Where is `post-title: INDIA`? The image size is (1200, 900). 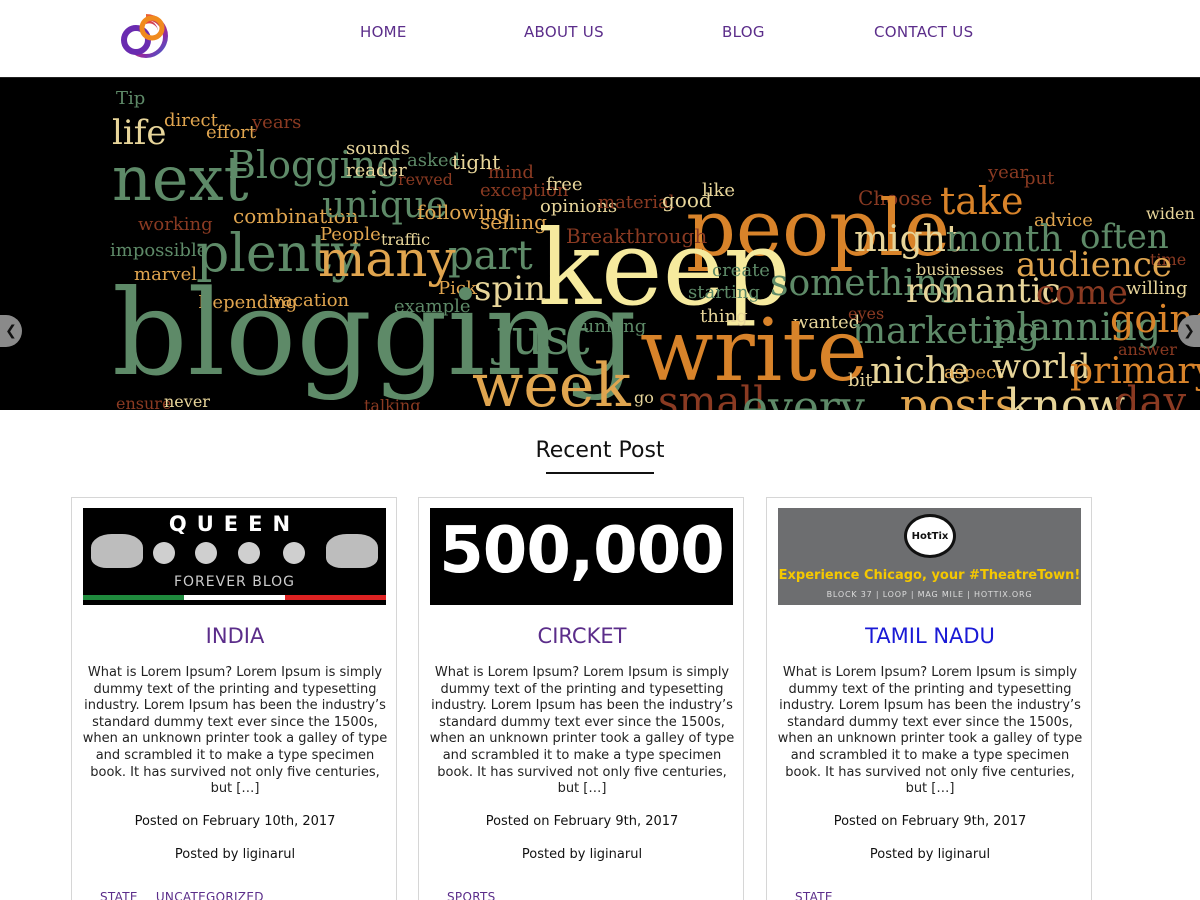
post-title: INDIA is located at coordinates (235, 636).